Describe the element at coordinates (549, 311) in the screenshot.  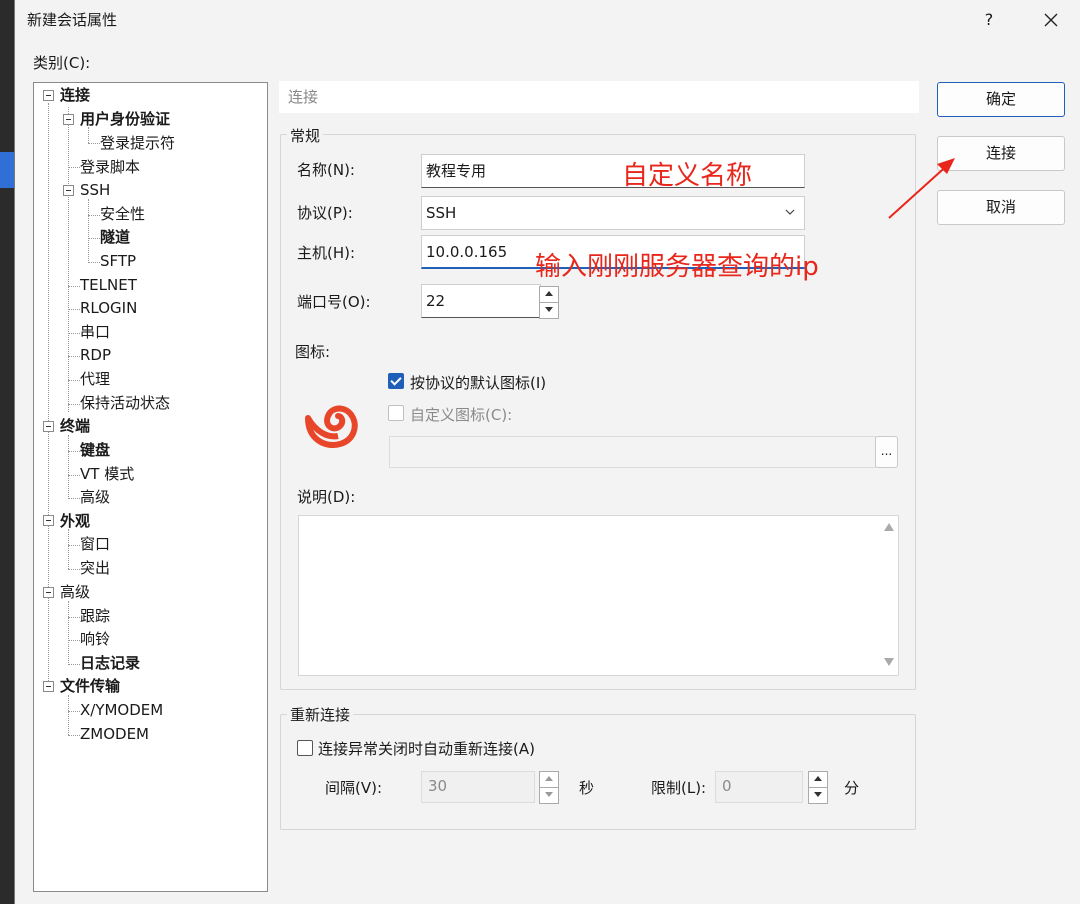
I see `port-down-button` at that location.